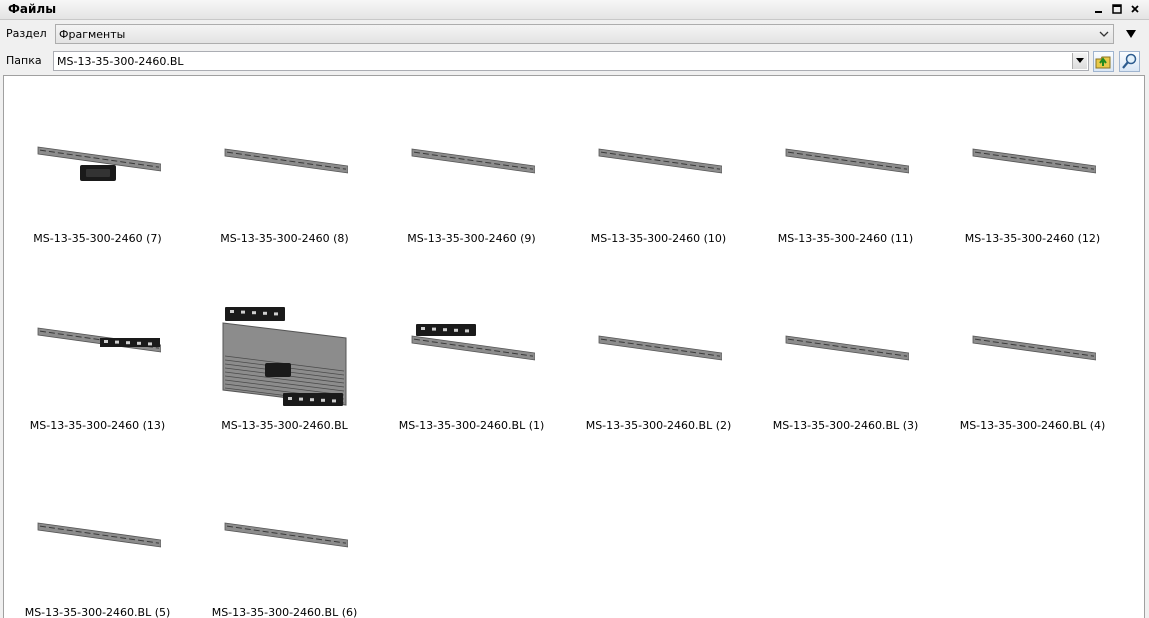 The width and height of the screenshot is (1149, 618). Describe the element at coordinates (1131, 34) in the screenshot. I see `panel-menu-icon` at that location.